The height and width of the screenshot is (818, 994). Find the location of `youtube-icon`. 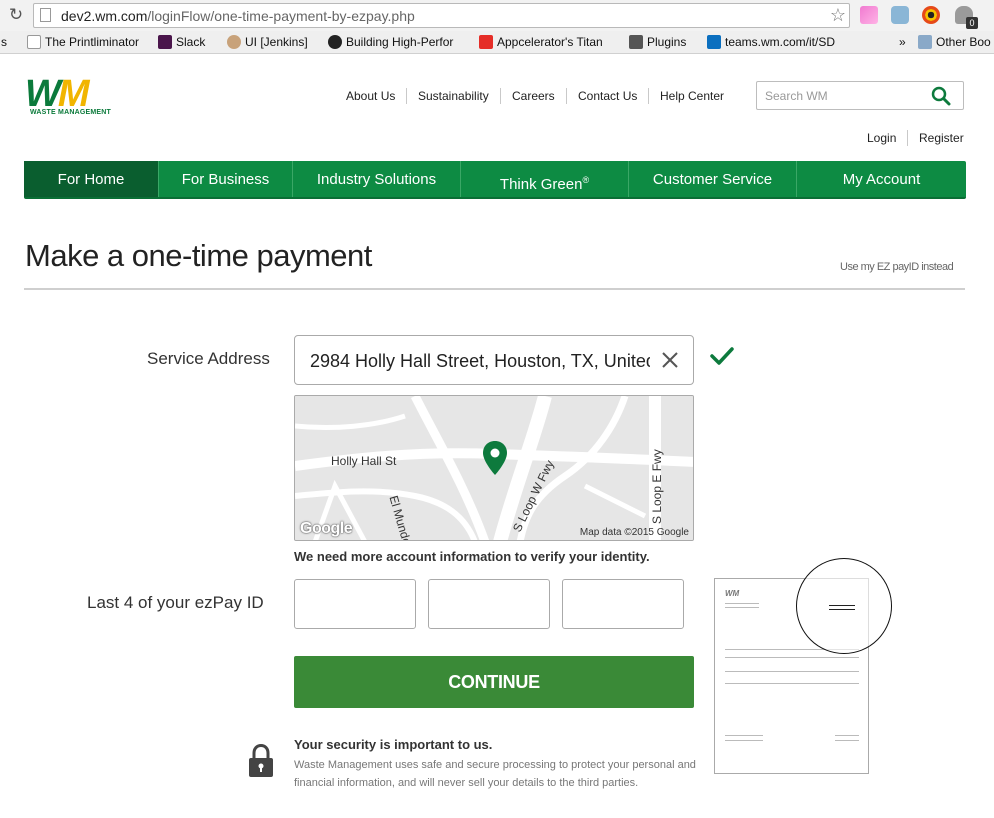

youtube-icon is located at coordinates (486, 42).